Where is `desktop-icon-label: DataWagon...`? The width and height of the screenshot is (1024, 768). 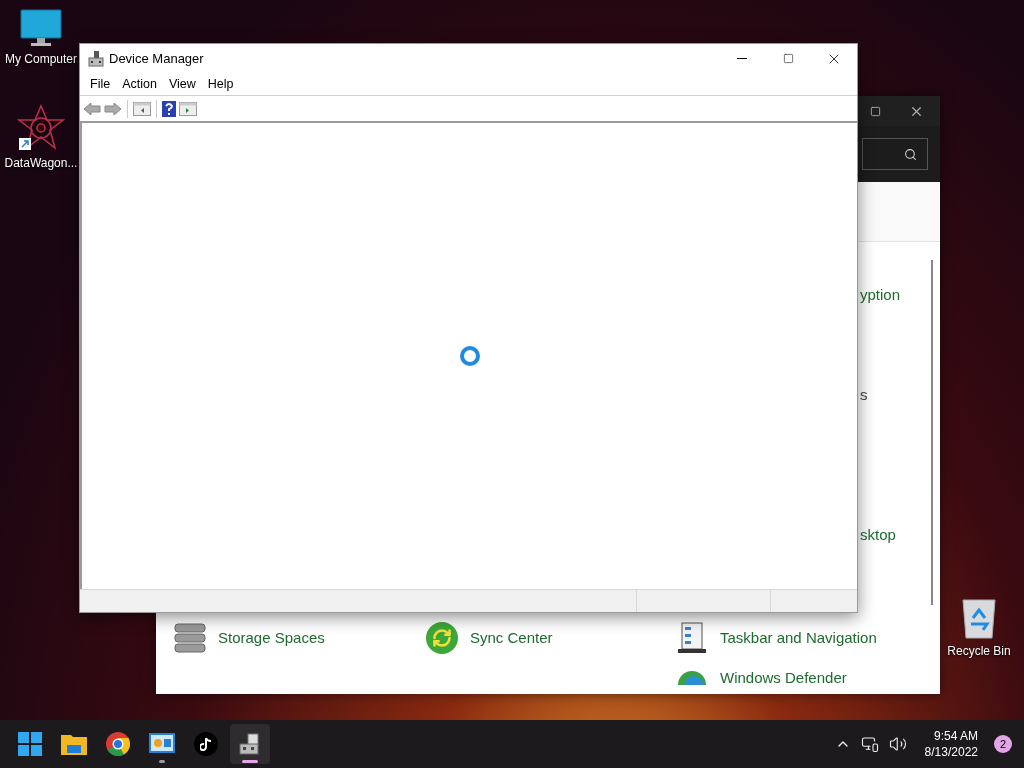 desktop-icon-label: DataWagon... is located at coordinates (41, 163).